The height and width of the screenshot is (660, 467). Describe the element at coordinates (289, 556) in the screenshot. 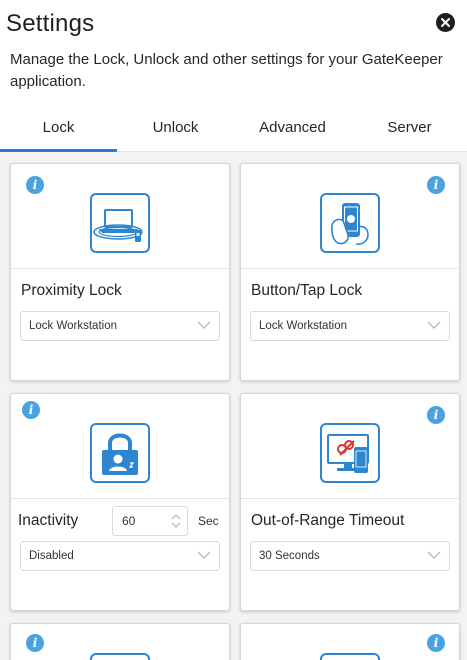

I see `out-of-range-select-value: 30 Seconds` at that location.